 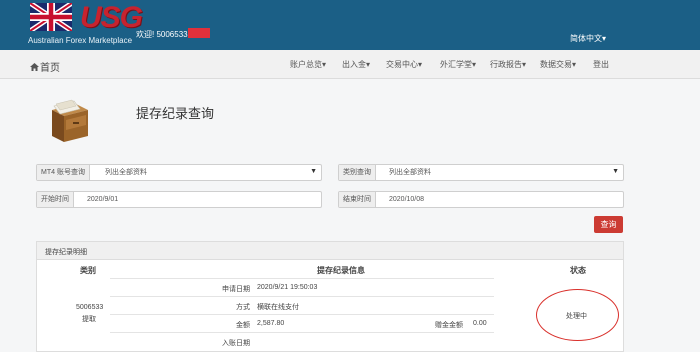 I want to click on fee-label: 赠金金额, so click(x=449, y=325).